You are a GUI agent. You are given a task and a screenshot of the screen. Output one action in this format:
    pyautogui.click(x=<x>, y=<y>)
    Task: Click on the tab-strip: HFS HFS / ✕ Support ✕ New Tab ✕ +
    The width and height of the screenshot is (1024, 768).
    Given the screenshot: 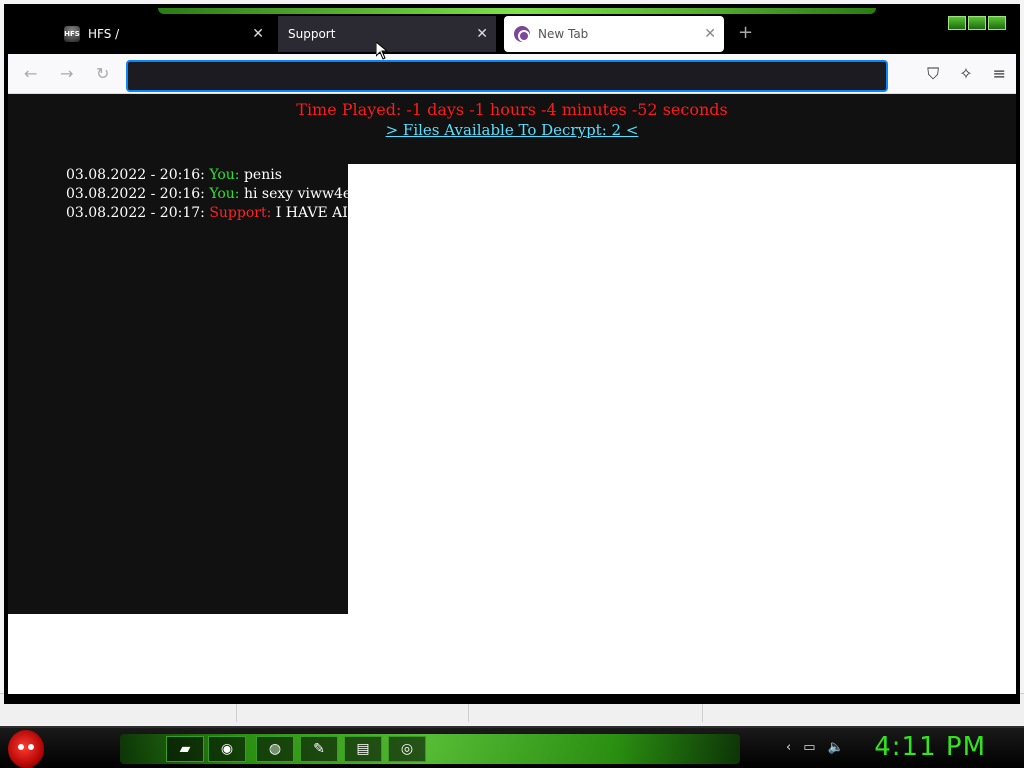 What is the action you would take?
    pyautogui.click(x=512, y=31)
    